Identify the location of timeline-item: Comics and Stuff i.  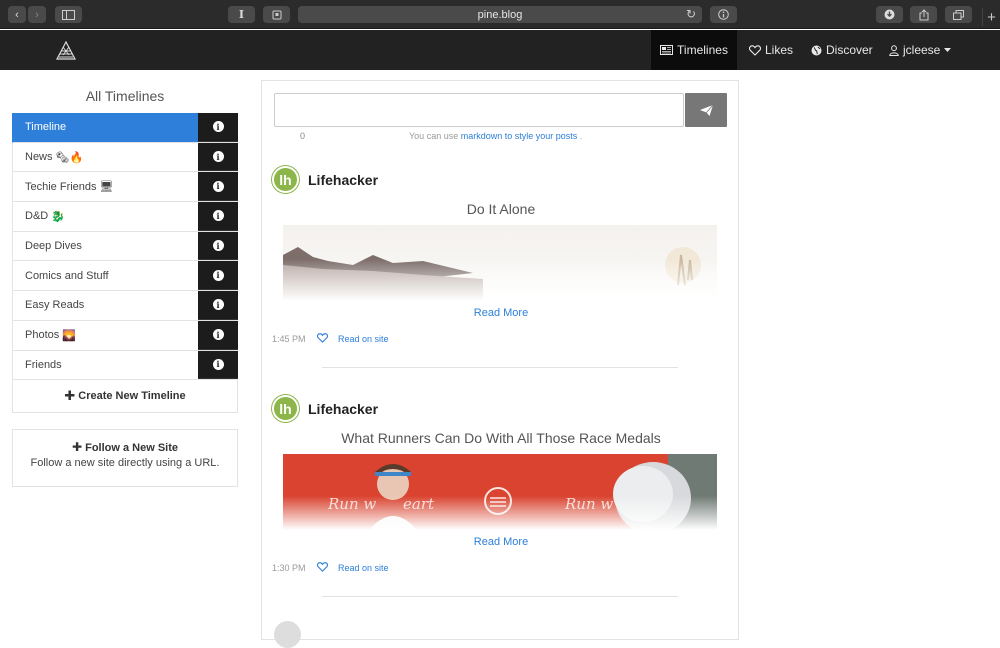
(125, 276).